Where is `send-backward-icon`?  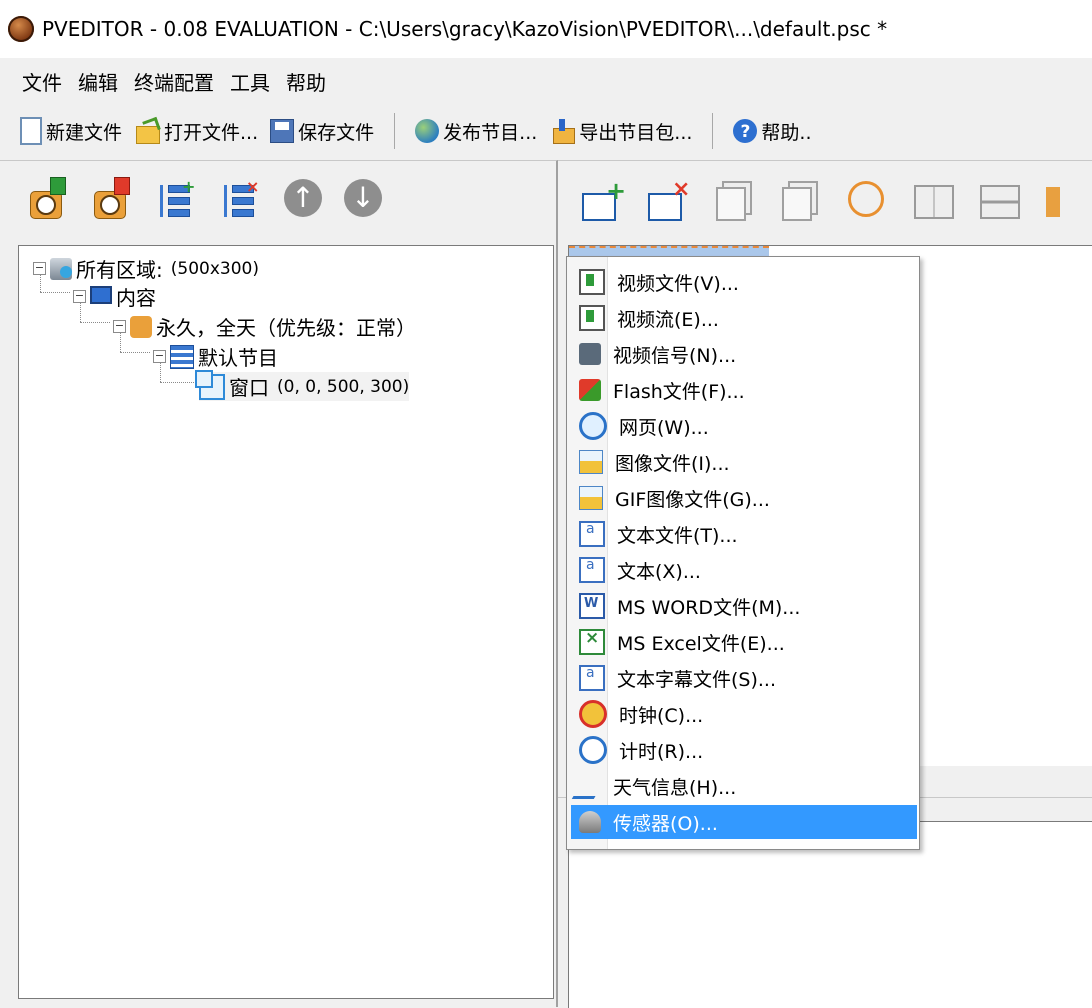
send-backward-icon is located at coordinates (798, 200).